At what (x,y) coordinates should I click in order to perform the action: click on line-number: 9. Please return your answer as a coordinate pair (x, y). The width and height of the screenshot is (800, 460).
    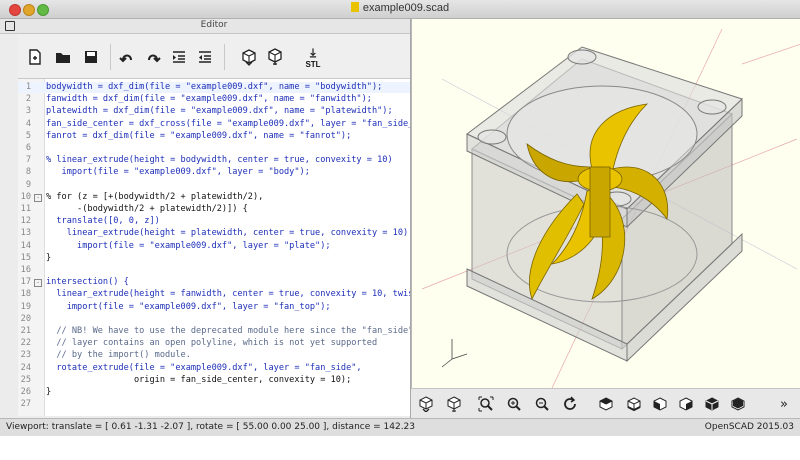
    Looking at the image, I should click on (28, 184).